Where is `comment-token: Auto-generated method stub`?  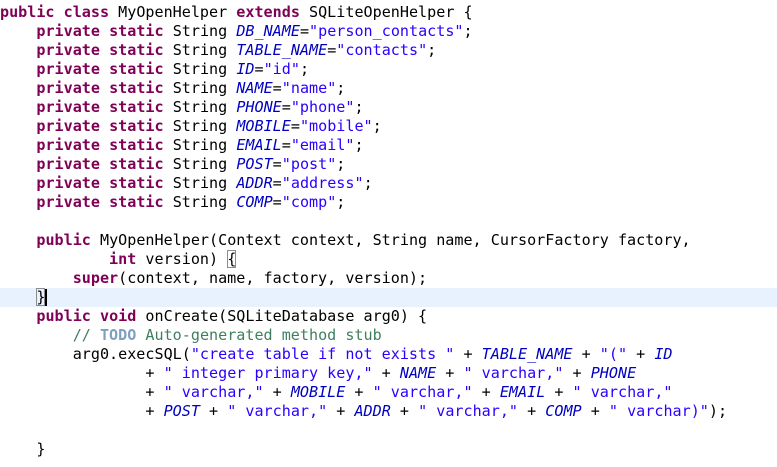
comment-token: Auto-generated method stub is located at coordinates (259, 335).